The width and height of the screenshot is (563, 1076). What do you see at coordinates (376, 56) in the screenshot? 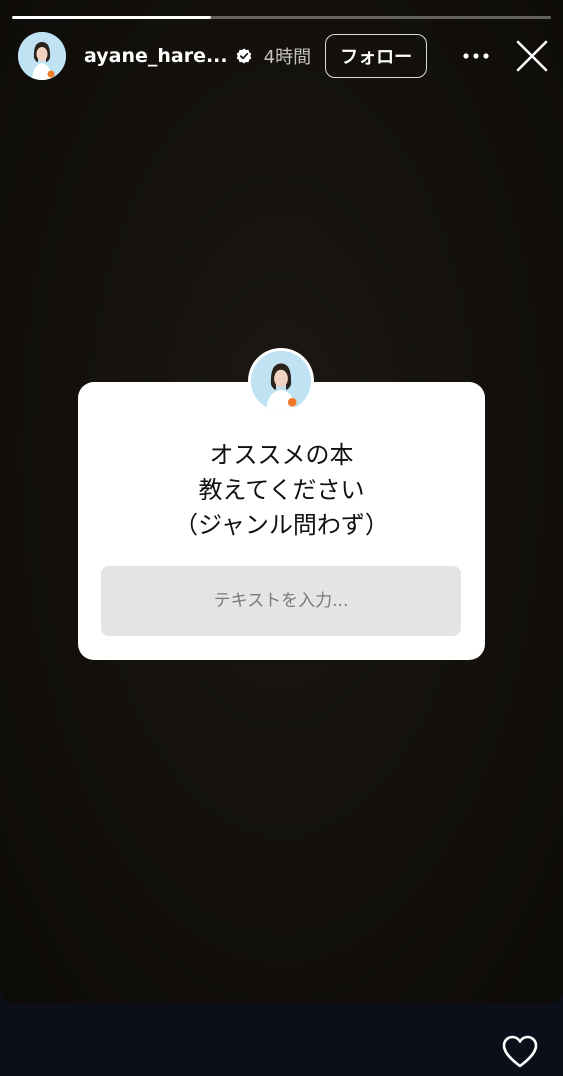
I see `follow-button: フォロー` at bounding box center [376, 56].